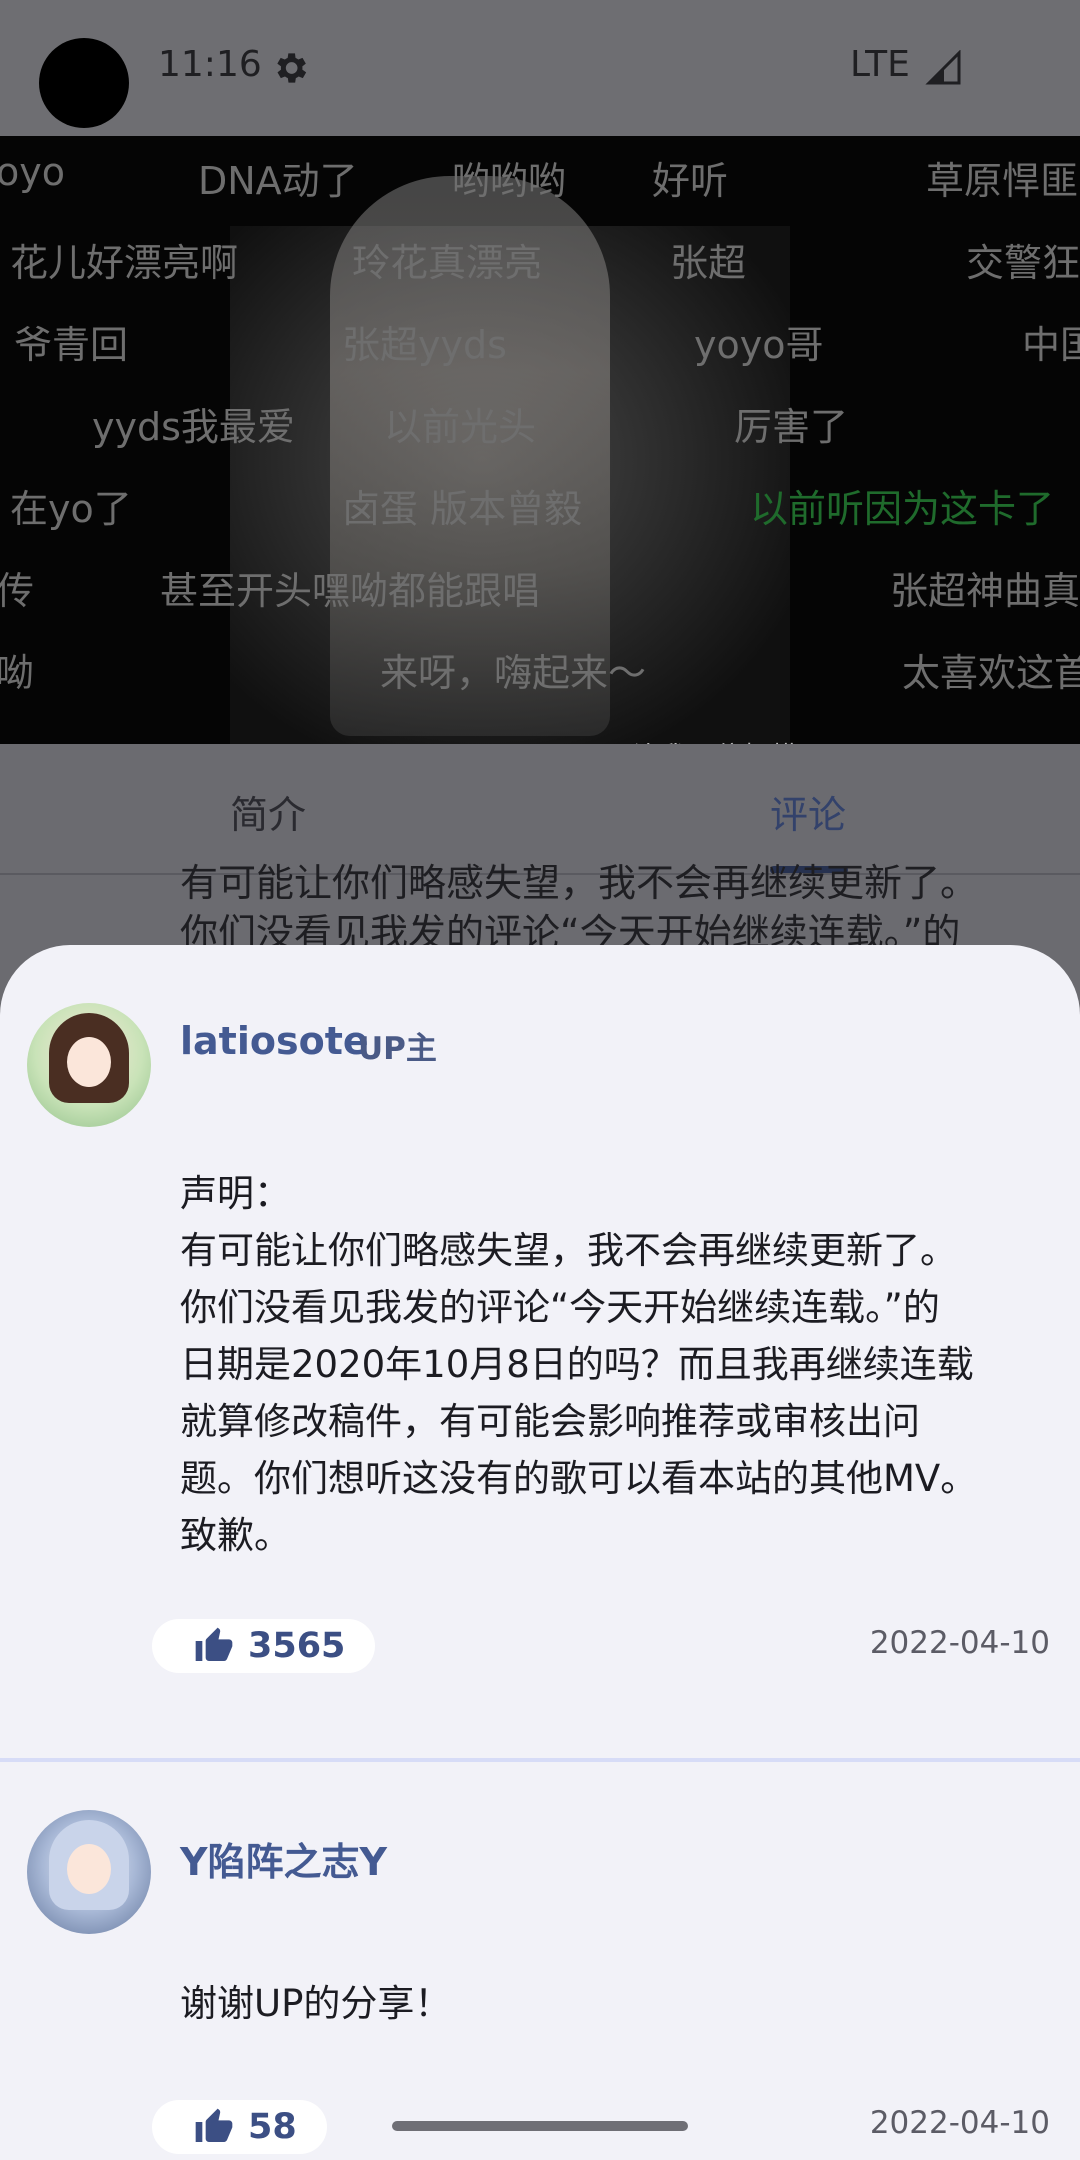 The image size is (1080, 2160). What do you see at coordinates (716, 740) in the screenshot?
I see `video-subtitle: 让我不停捉摸` at bounding box center [716, 740].